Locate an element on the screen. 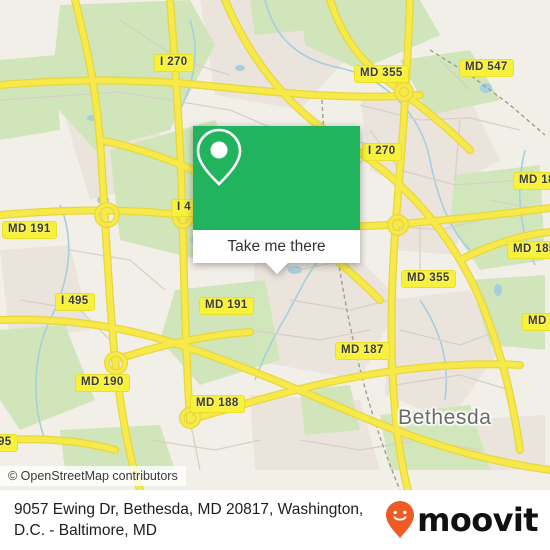 This screenshot has height=550, width=550. road-shield: MD 547 is located at coordinates (486, 68).